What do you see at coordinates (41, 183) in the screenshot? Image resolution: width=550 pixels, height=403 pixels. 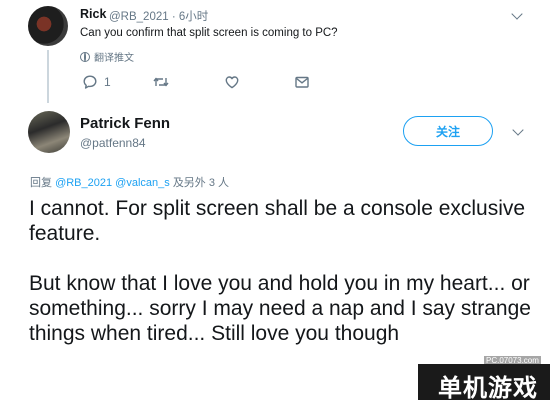 I see `replying-prefix: 回复` at bounding box center [41, 183].